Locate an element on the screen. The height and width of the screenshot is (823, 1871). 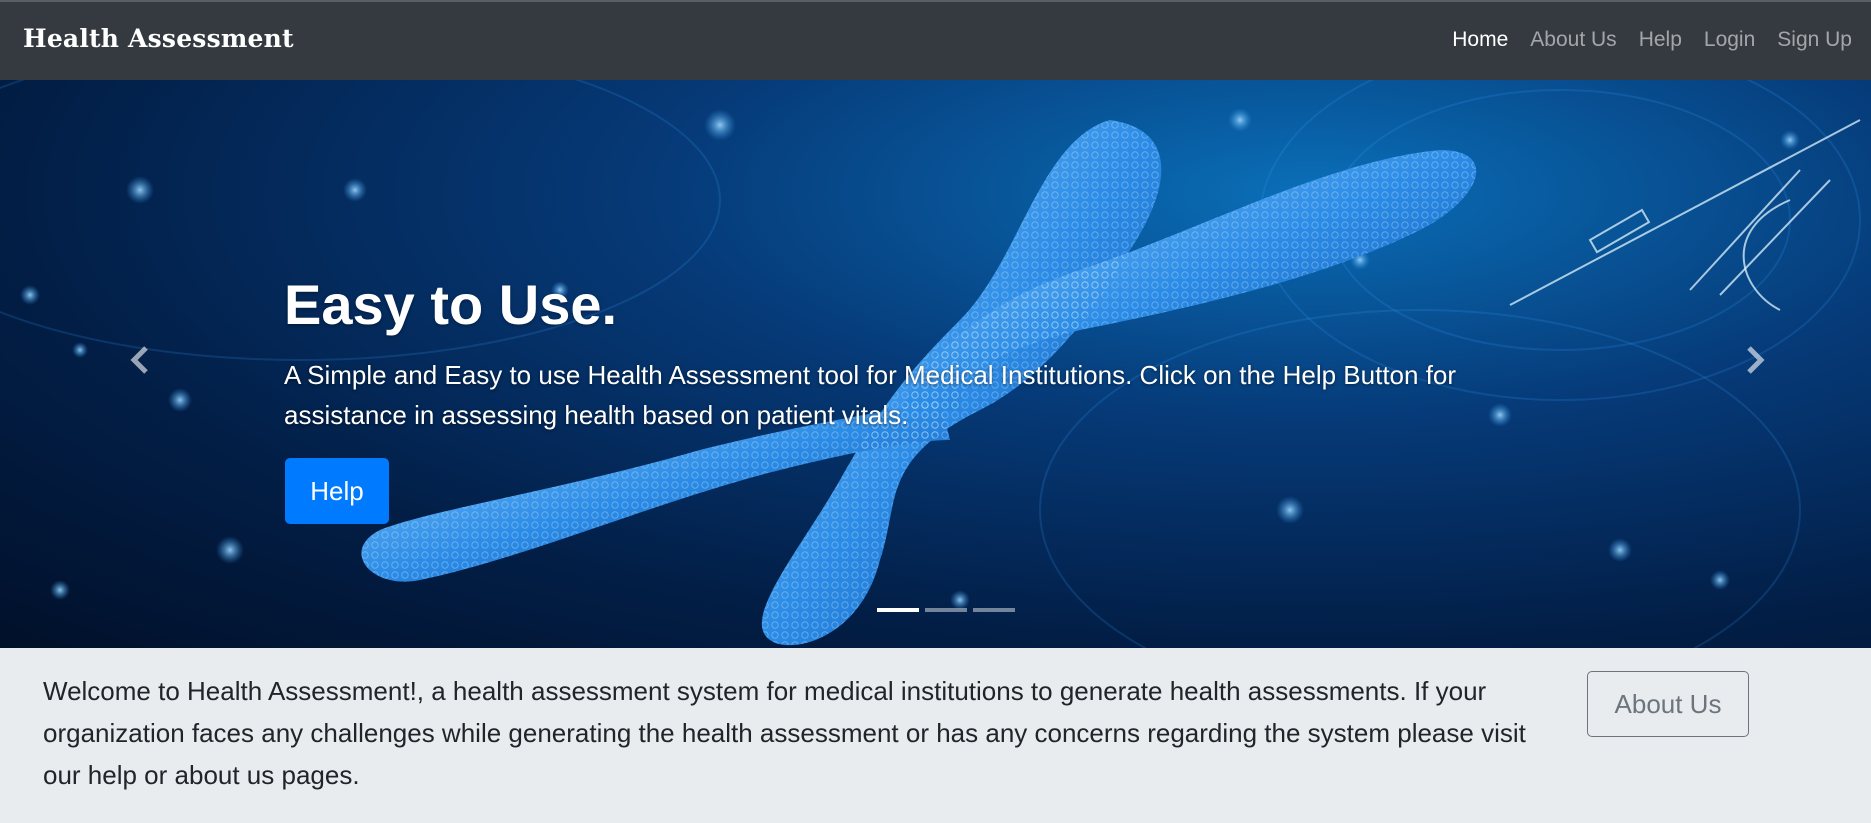
brand-logo: Health Assessment is located at coordinates (158, 38).